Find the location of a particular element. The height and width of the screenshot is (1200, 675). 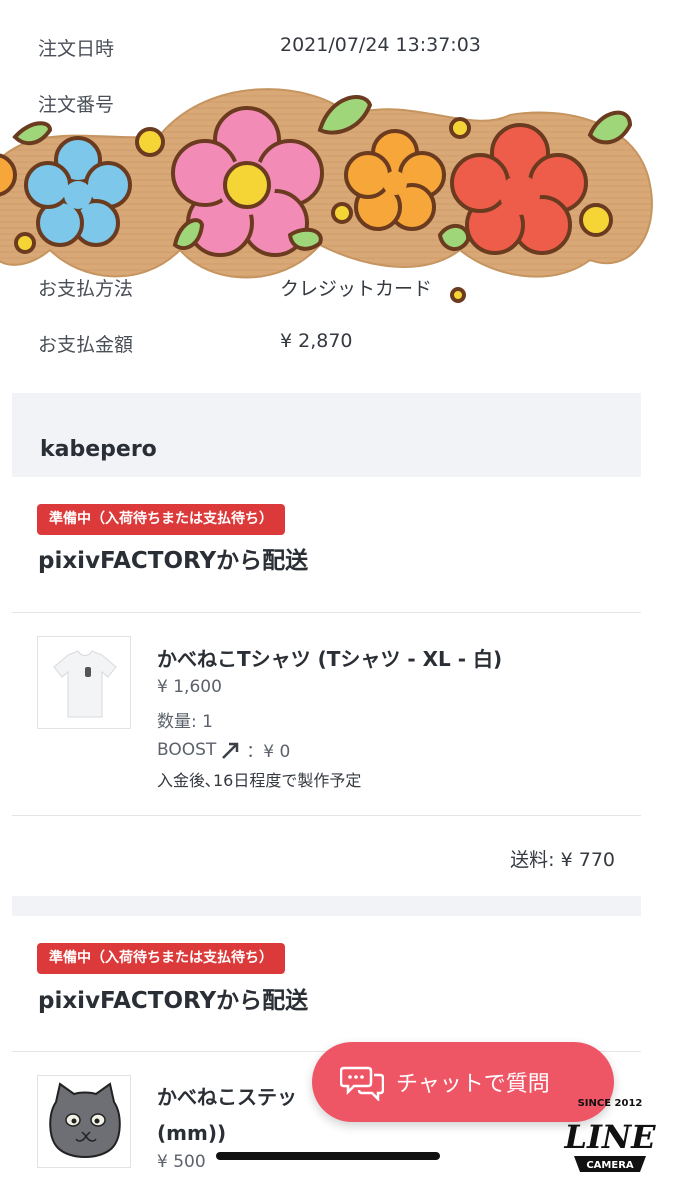

chat-bubble-icon is located at coordinates (362, 1083).